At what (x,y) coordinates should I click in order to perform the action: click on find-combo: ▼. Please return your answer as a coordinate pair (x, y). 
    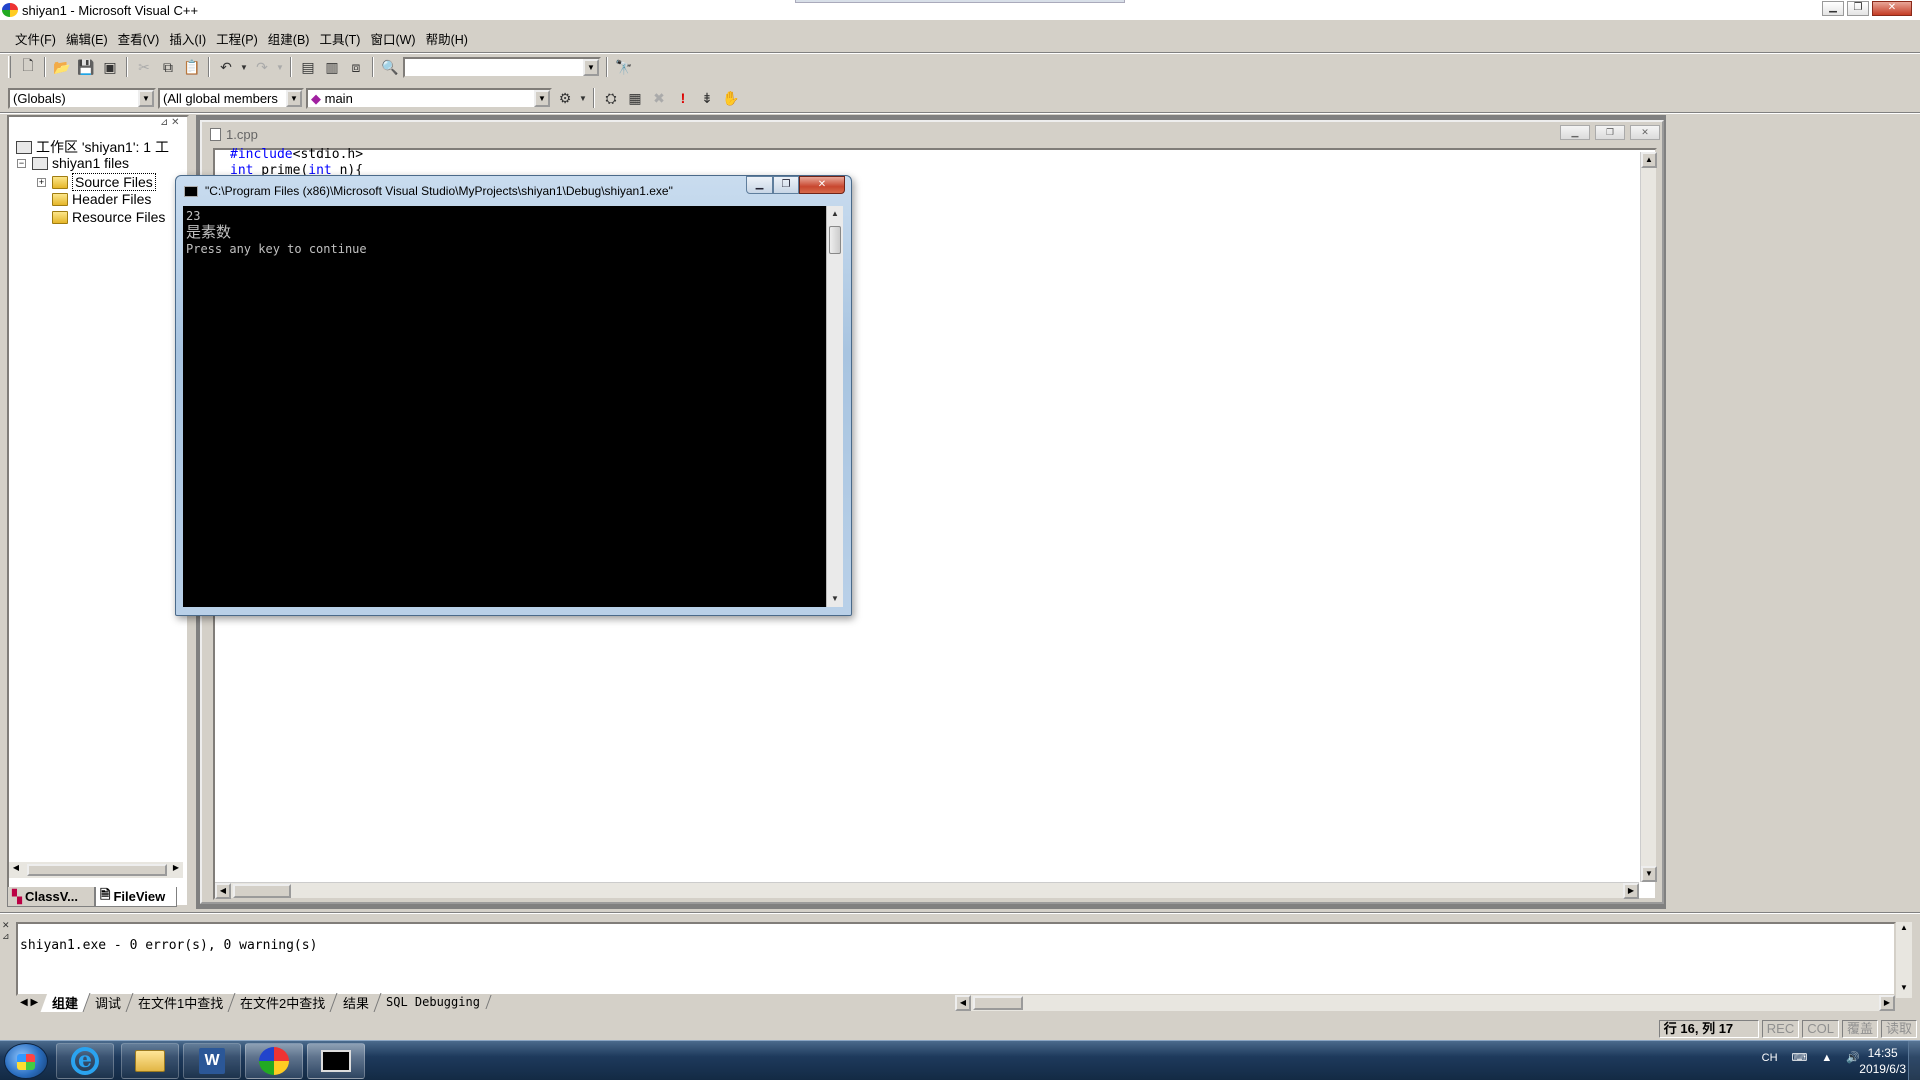
    Looking at the image, I should click on (502, 67).